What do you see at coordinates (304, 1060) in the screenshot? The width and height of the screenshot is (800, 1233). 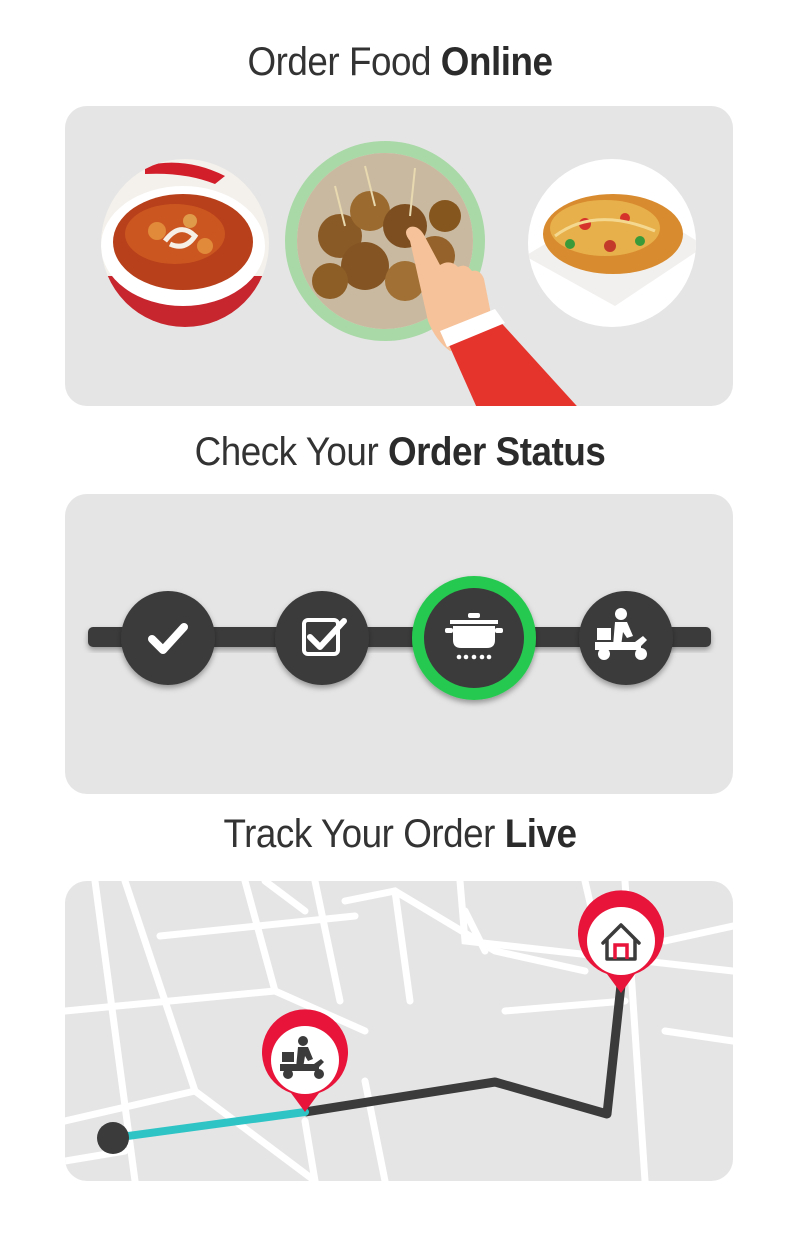 I see `rider-location-pin` at bounding box center [304, 1060].